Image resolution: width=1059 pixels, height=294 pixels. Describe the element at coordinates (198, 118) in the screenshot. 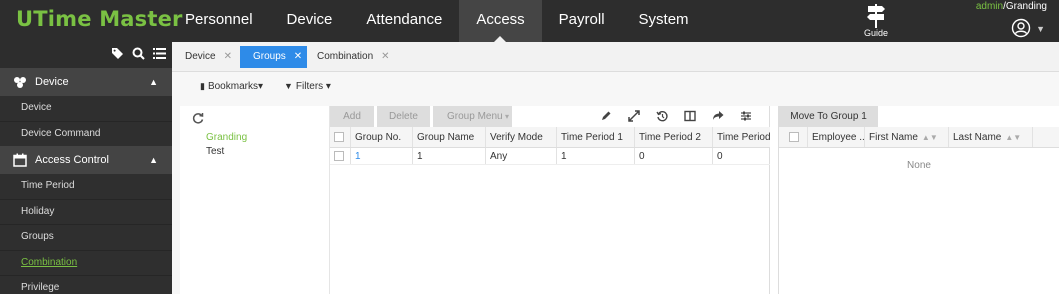

I see `refresh-icon` at that location.